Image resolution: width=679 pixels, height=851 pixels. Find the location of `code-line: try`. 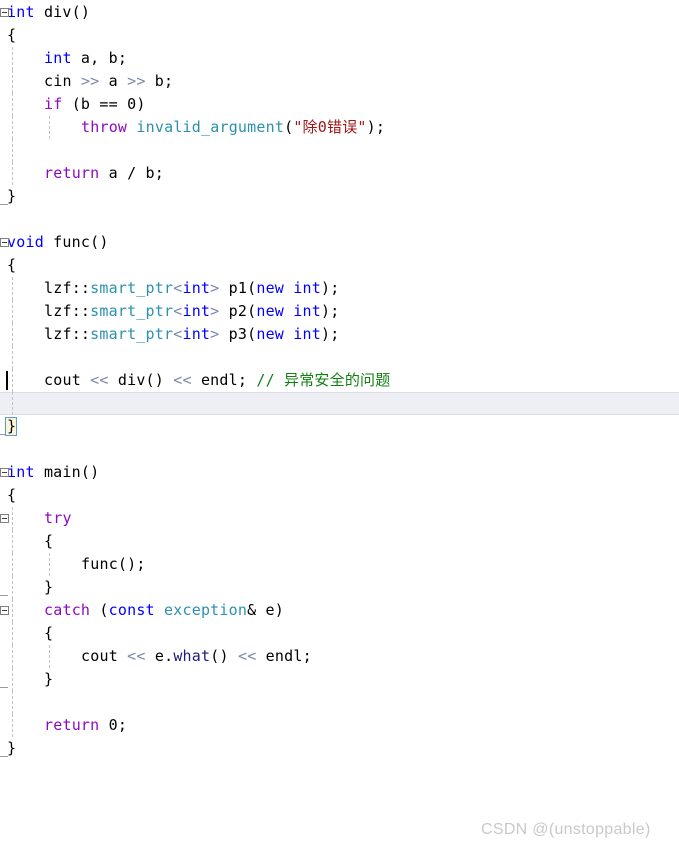

code-line: try is located at coordinates (339, 518).